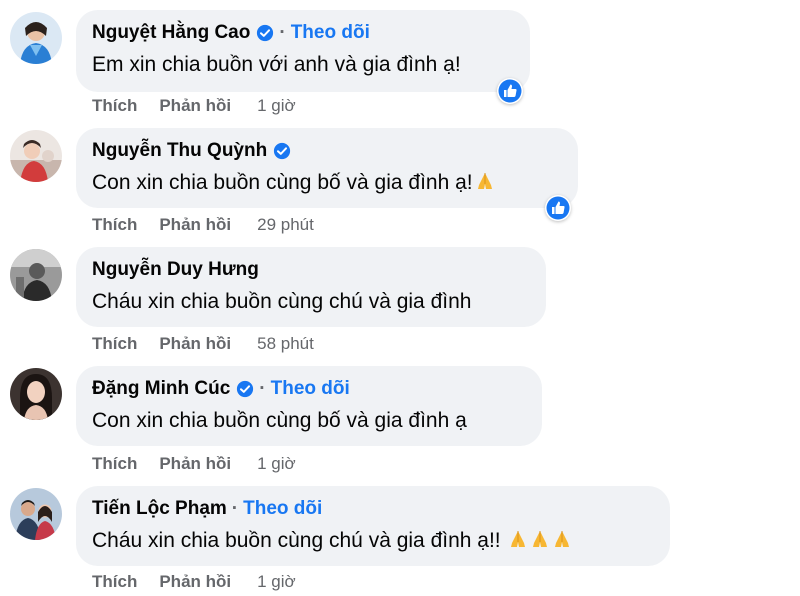  What do you see at coordinates (279, 420) in the screenshot?
I see `comment-text: Con xin chia buồn cùng bố và gia đình ạ` at bounding box center [279, 420].